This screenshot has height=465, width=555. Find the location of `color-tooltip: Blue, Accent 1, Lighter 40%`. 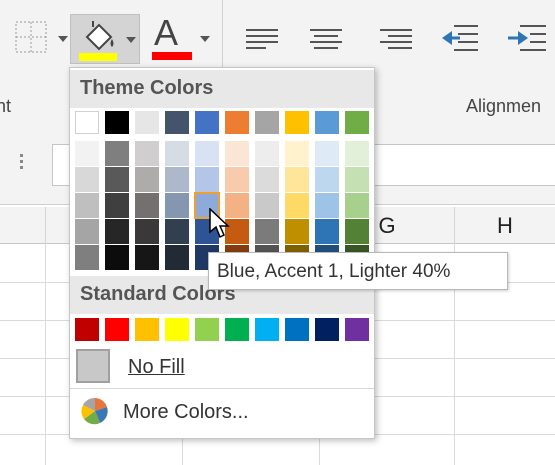

color-tooltip: Blue, Accent 1, Lighter 40% is located at coordinates (358, 271).